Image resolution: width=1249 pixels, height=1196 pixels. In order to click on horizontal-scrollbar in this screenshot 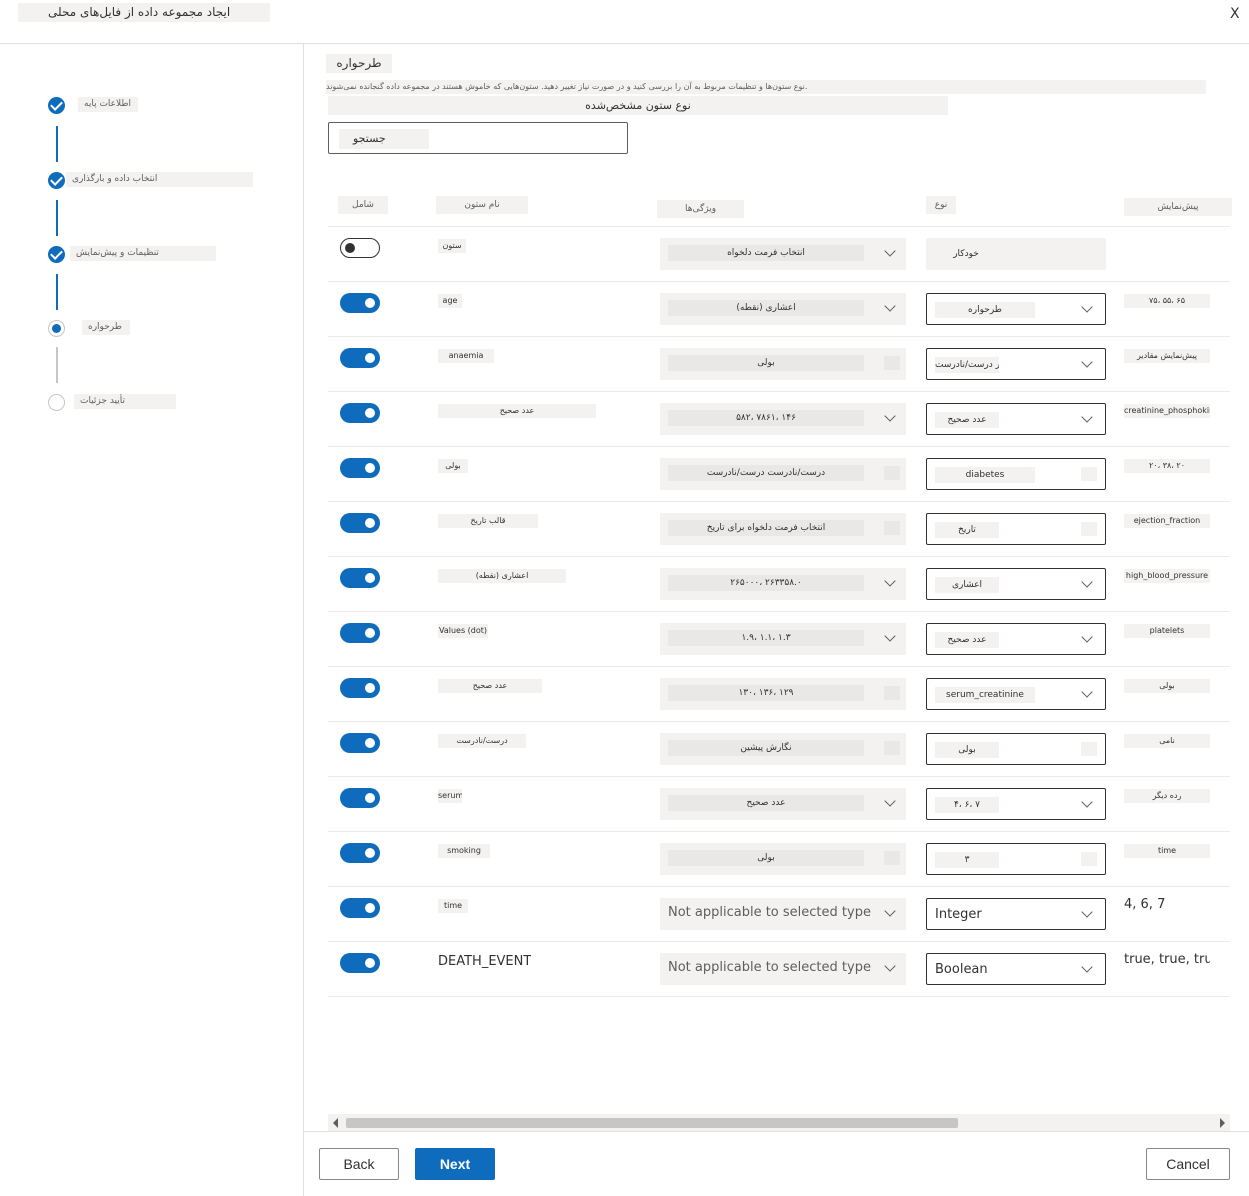, I will do `click(779, 1123)`.